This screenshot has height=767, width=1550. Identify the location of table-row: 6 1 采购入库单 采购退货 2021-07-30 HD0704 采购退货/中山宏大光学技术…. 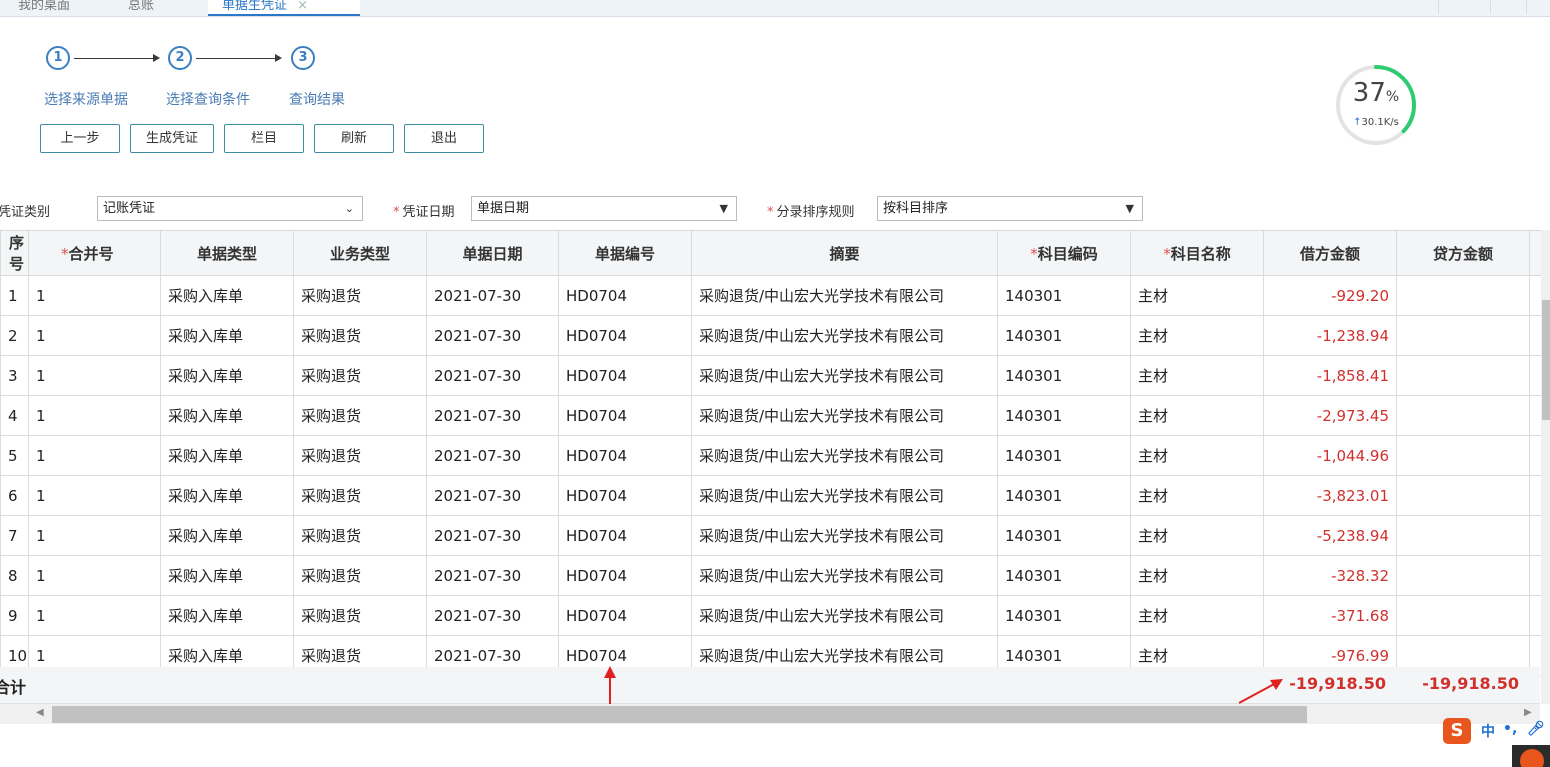
(775, 495).